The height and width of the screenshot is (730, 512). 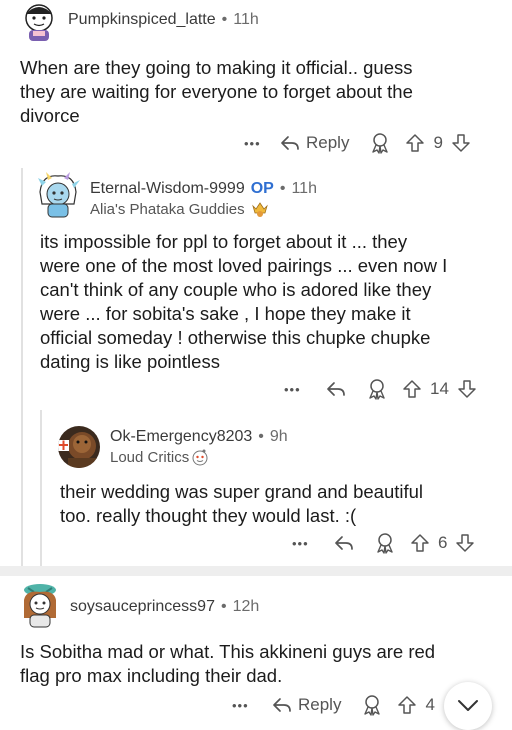 I want to click on comment-actions: ••• 14, so click(x=380, y=389).